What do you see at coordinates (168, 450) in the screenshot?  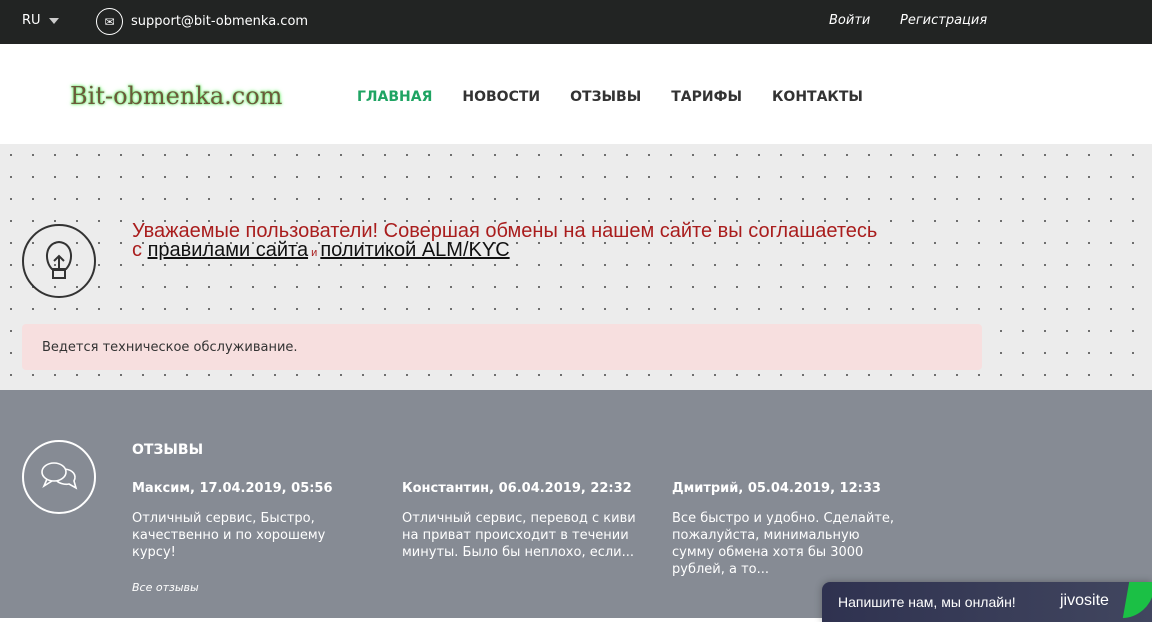 I see `reviews-title: ОТЗЫВЫ` at bounding box center [168, 450].